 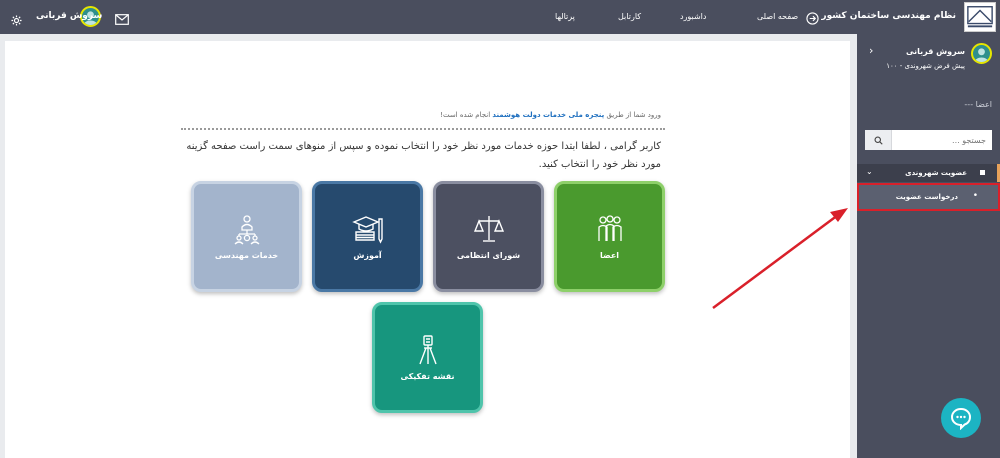 I want to click on org-name: نظام مهندسی ساختمان کشور, so click(x=888, y=16).